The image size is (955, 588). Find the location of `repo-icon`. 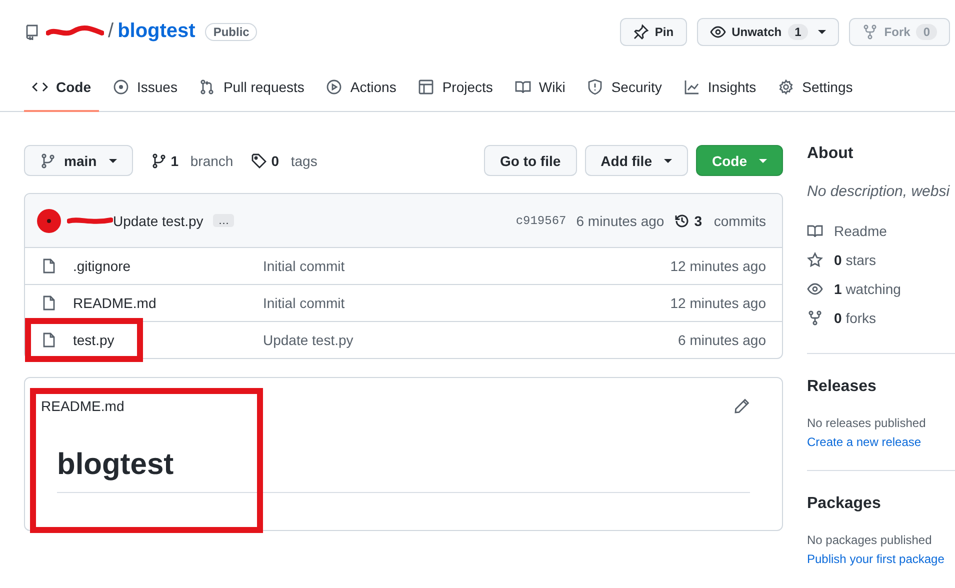

repo-icon is located at coordinates (32, 32).